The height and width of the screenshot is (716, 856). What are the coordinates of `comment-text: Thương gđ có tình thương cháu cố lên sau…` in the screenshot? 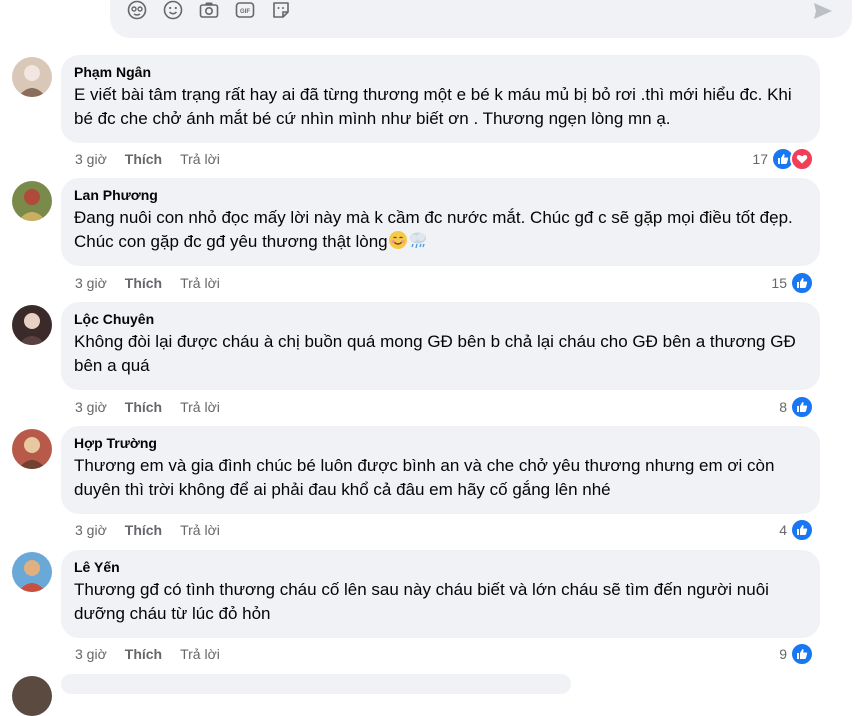 It's located at (441, 602).